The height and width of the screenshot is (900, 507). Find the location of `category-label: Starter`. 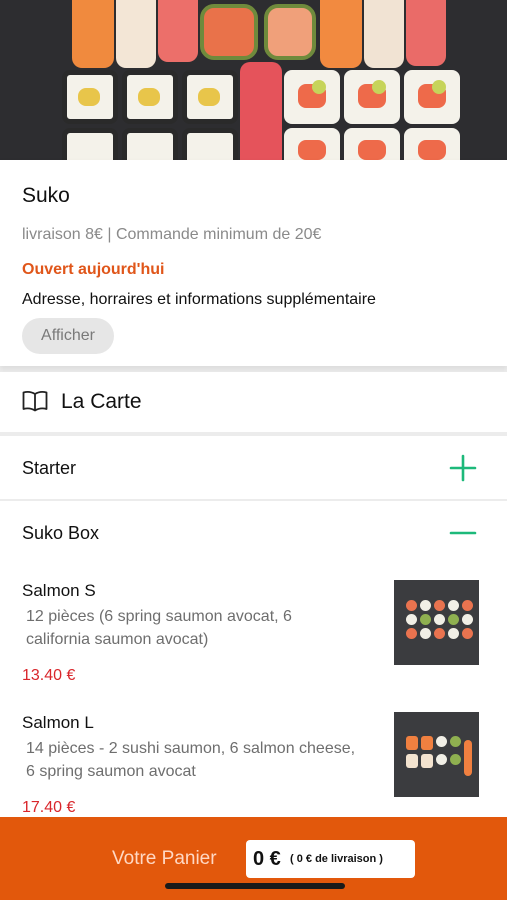

category-label: Starter is located at coordinates (49, 468).